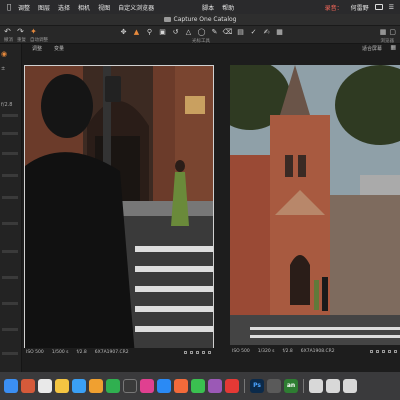  I want to click on appstore-icon, so click(164, 386).